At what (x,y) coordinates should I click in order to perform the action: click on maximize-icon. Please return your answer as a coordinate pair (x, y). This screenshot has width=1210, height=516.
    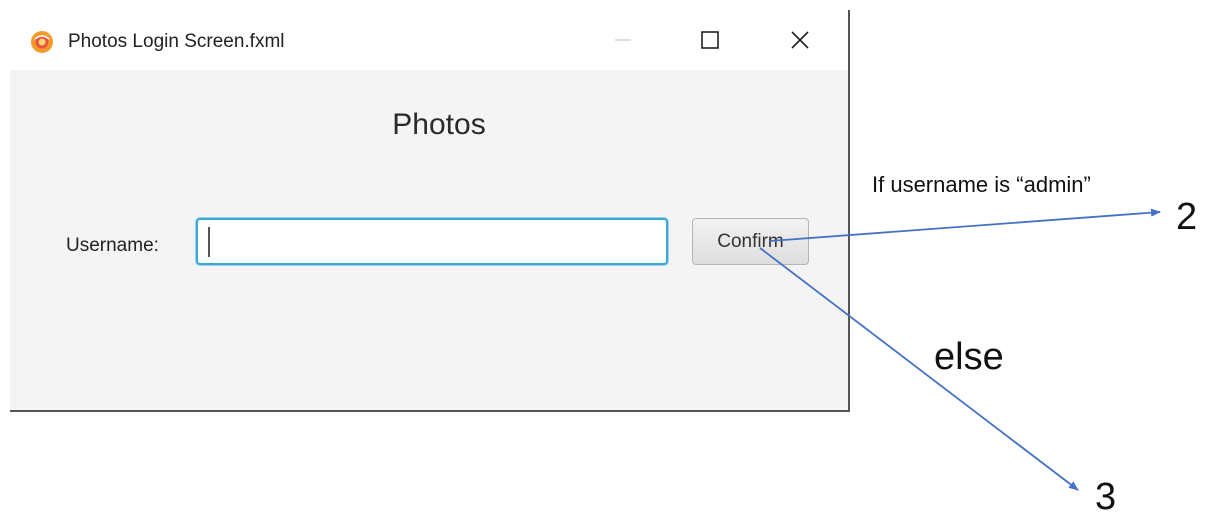
    Looking at the image, I should click on (710, 40).